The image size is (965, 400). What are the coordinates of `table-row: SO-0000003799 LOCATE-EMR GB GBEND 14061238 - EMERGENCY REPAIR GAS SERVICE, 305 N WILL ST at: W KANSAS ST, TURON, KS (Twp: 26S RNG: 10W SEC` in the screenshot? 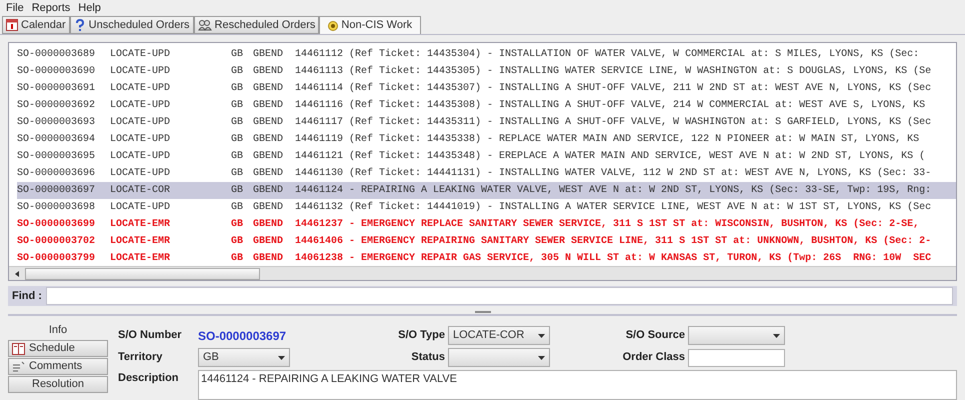 It's located at (486, 258).